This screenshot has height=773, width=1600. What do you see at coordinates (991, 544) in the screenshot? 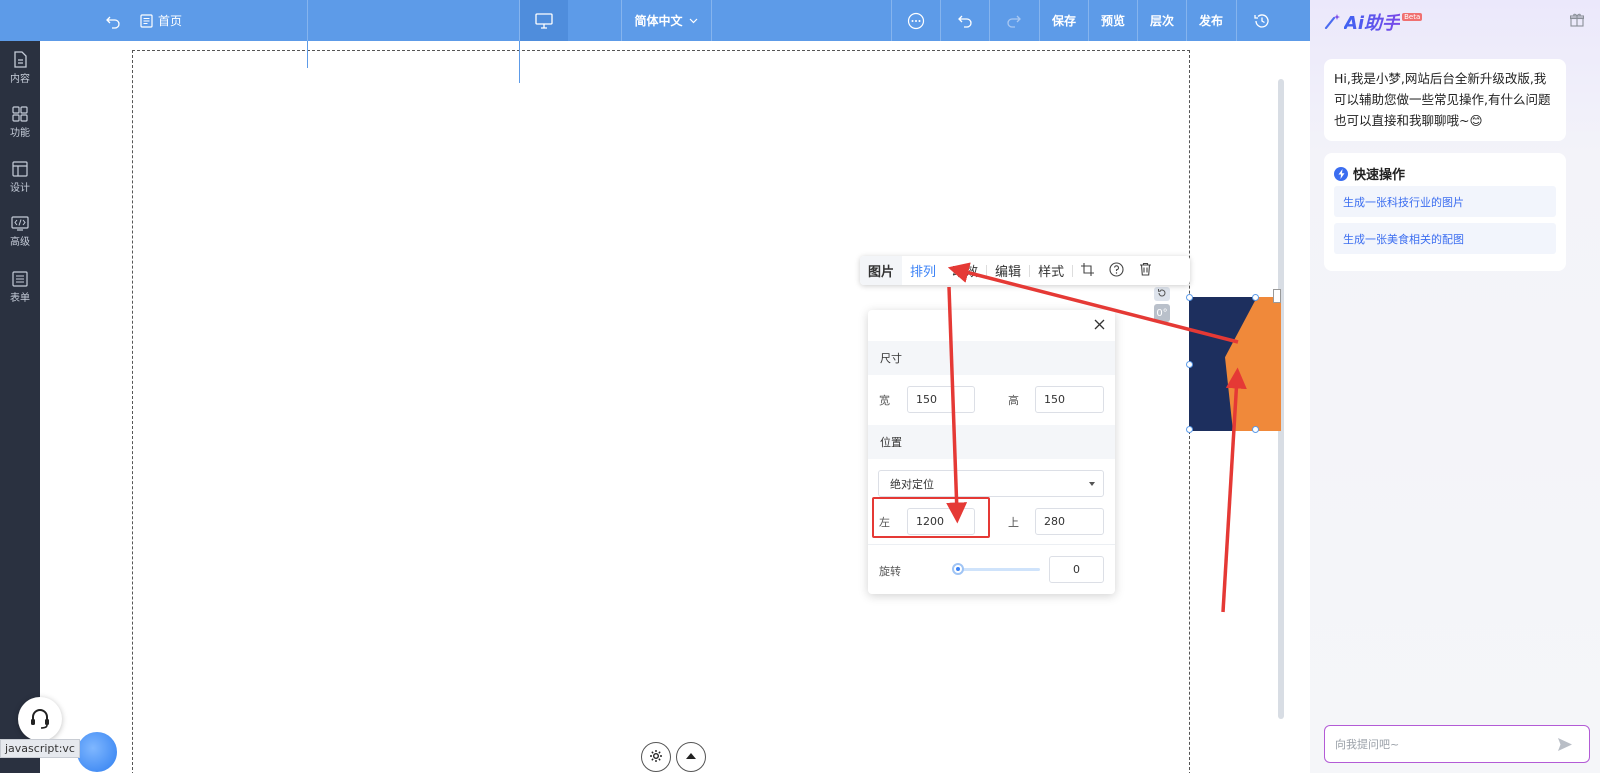
I see `section-divider` at bounding box center [991, 544].